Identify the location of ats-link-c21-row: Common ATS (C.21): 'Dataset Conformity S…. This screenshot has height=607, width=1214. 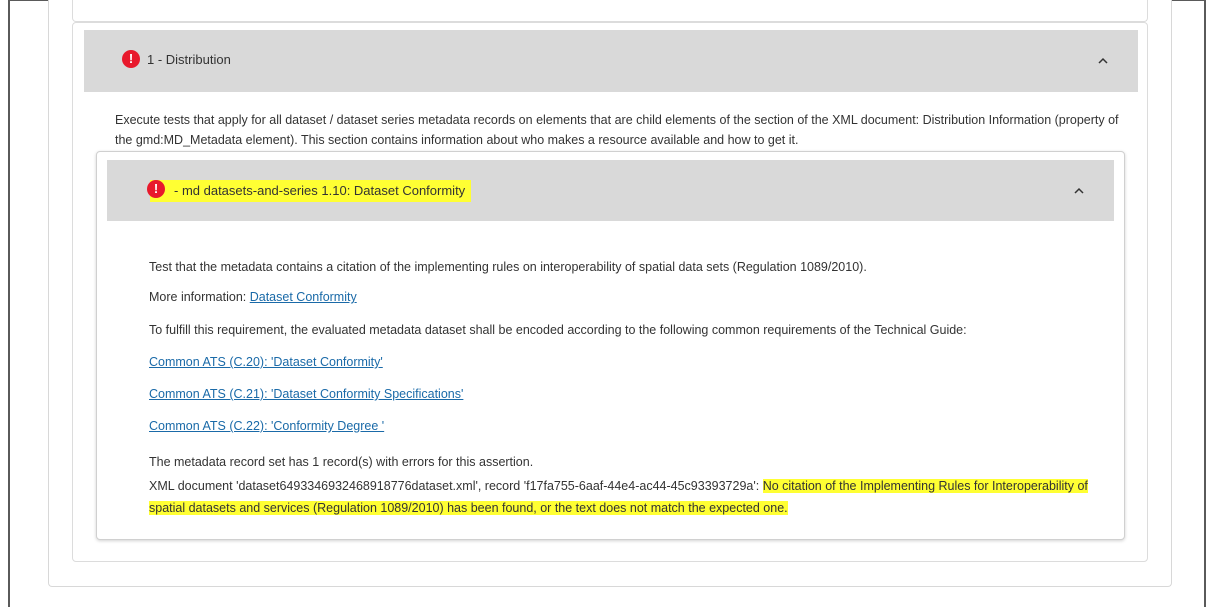
(306, 394).